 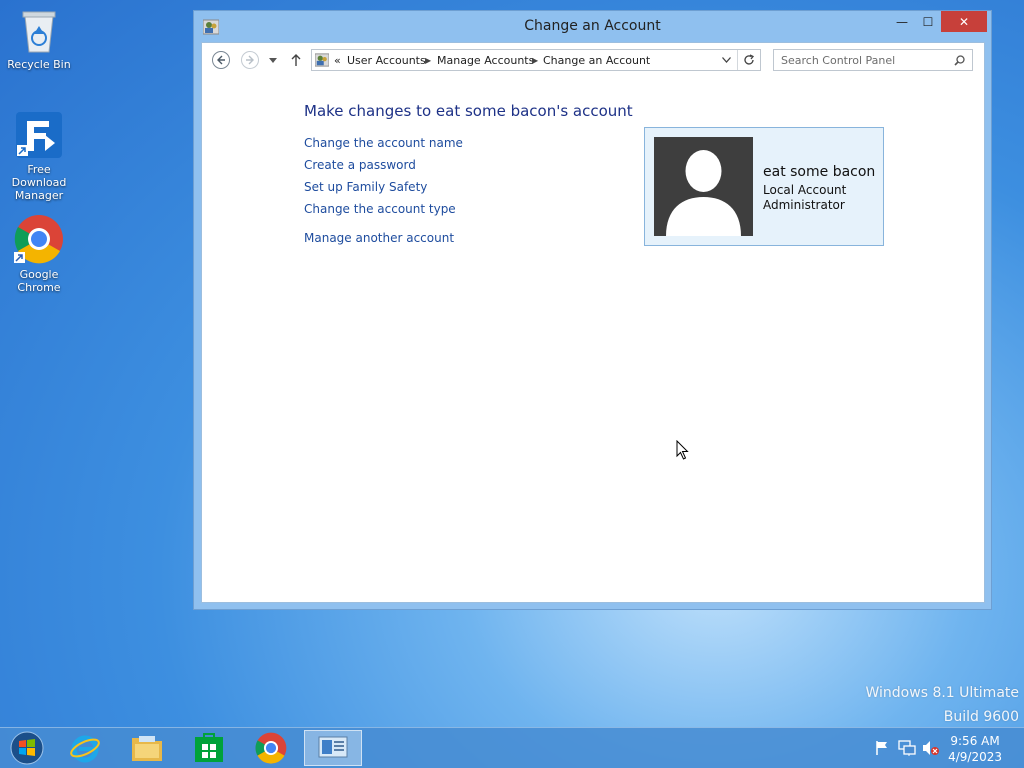 I want to click on volume-muted-icon, so click(x=931, y=748).